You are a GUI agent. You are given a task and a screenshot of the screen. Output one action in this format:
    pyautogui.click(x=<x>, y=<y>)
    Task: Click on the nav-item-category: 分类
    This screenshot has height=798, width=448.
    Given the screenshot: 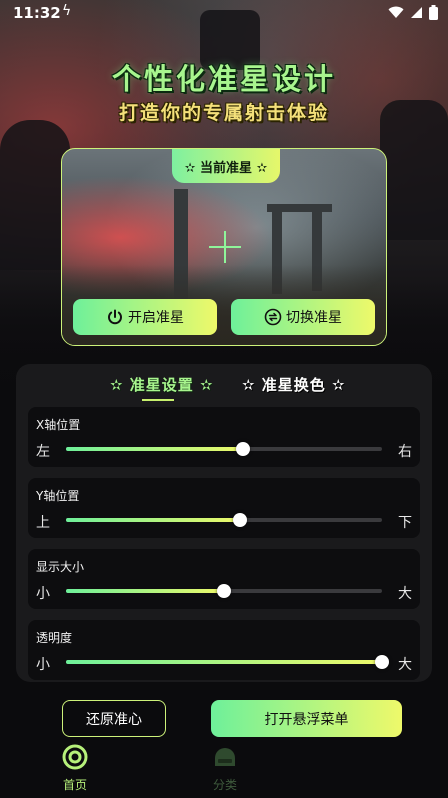 What is the action you would take?
    pyautogui.click(x=225, y=768)
    